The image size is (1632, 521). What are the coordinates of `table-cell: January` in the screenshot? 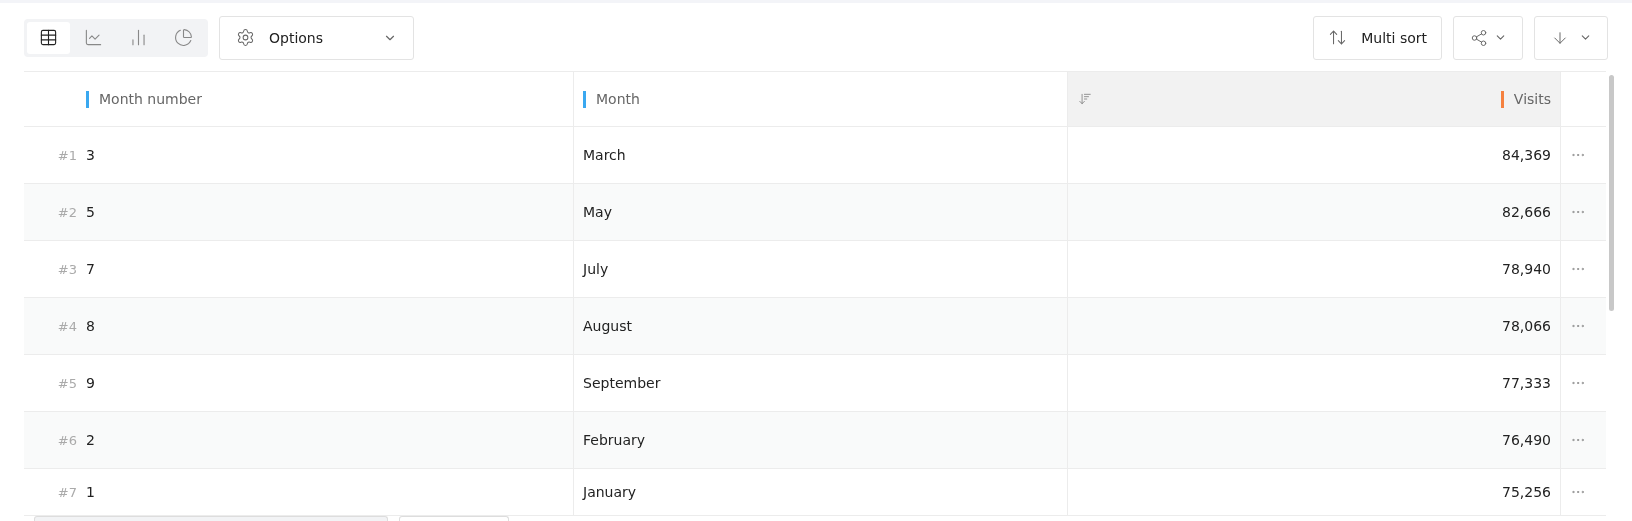 It's located at (610, 492).